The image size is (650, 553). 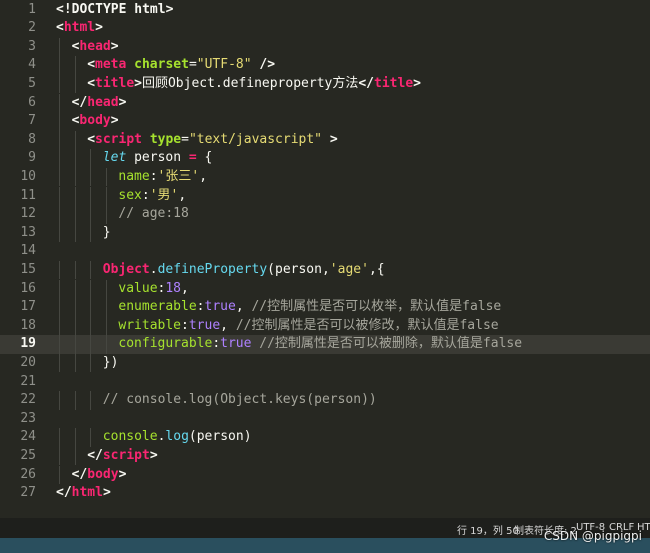 I want to click on line-number: 4, so click(x=32, y=65).